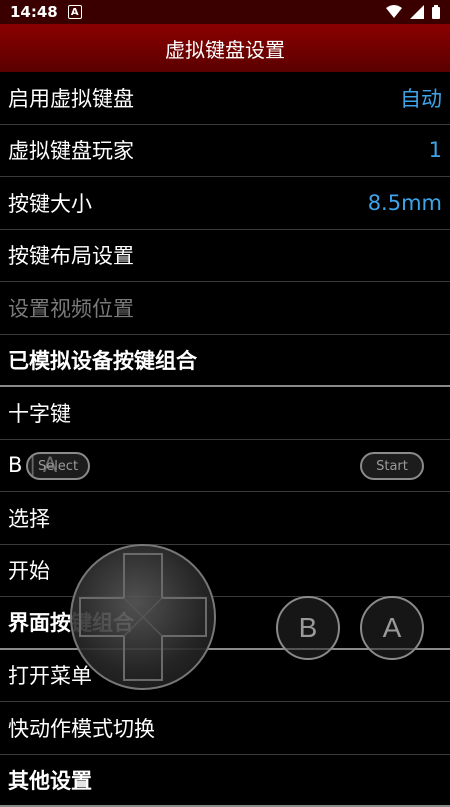 Image resolution: width=450 pixels, height=807 pixels. What do you see at coordinates (34, 12) in the screenshot?
I see `status-time: 14:48` at bounding box center [34, 12].